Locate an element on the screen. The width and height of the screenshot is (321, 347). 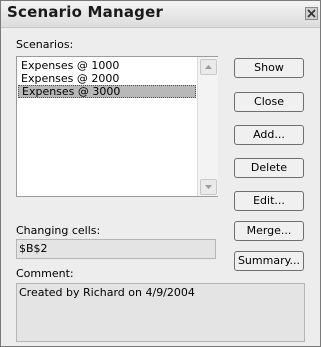
scroll-down-arrow-icon is located at coordinates (208, 187).